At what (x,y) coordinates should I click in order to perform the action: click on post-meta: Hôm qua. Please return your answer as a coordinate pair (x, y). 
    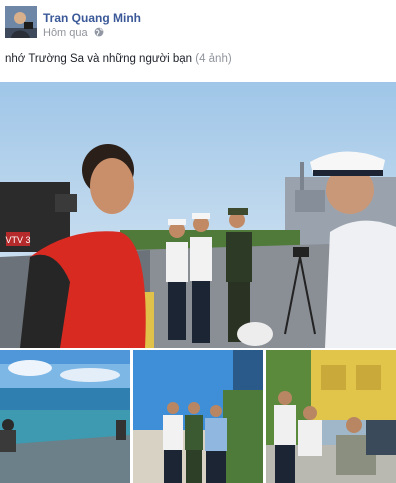
    Looking at the image, I should click on (73, 33).